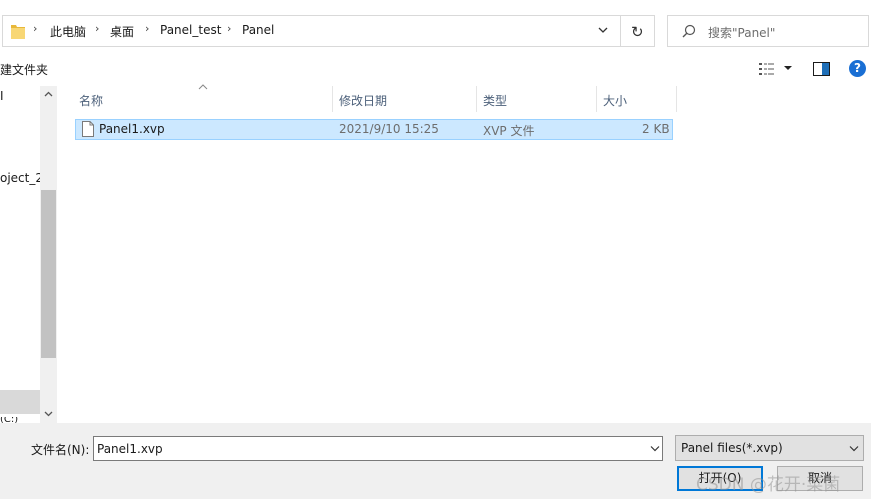  Describe the element at coordinates (60, 450) in the screenshot. I see `filename-label: 文件名(N):` at that location.